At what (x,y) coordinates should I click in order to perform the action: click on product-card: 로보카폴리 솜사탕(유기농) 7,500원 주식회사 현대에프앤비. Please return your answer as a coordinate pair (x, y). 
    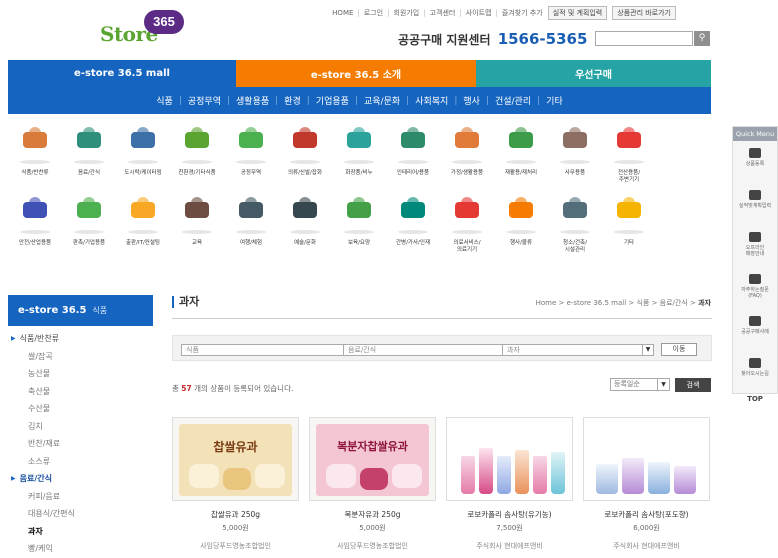
    Looking at the image, I should click on (509, 484).